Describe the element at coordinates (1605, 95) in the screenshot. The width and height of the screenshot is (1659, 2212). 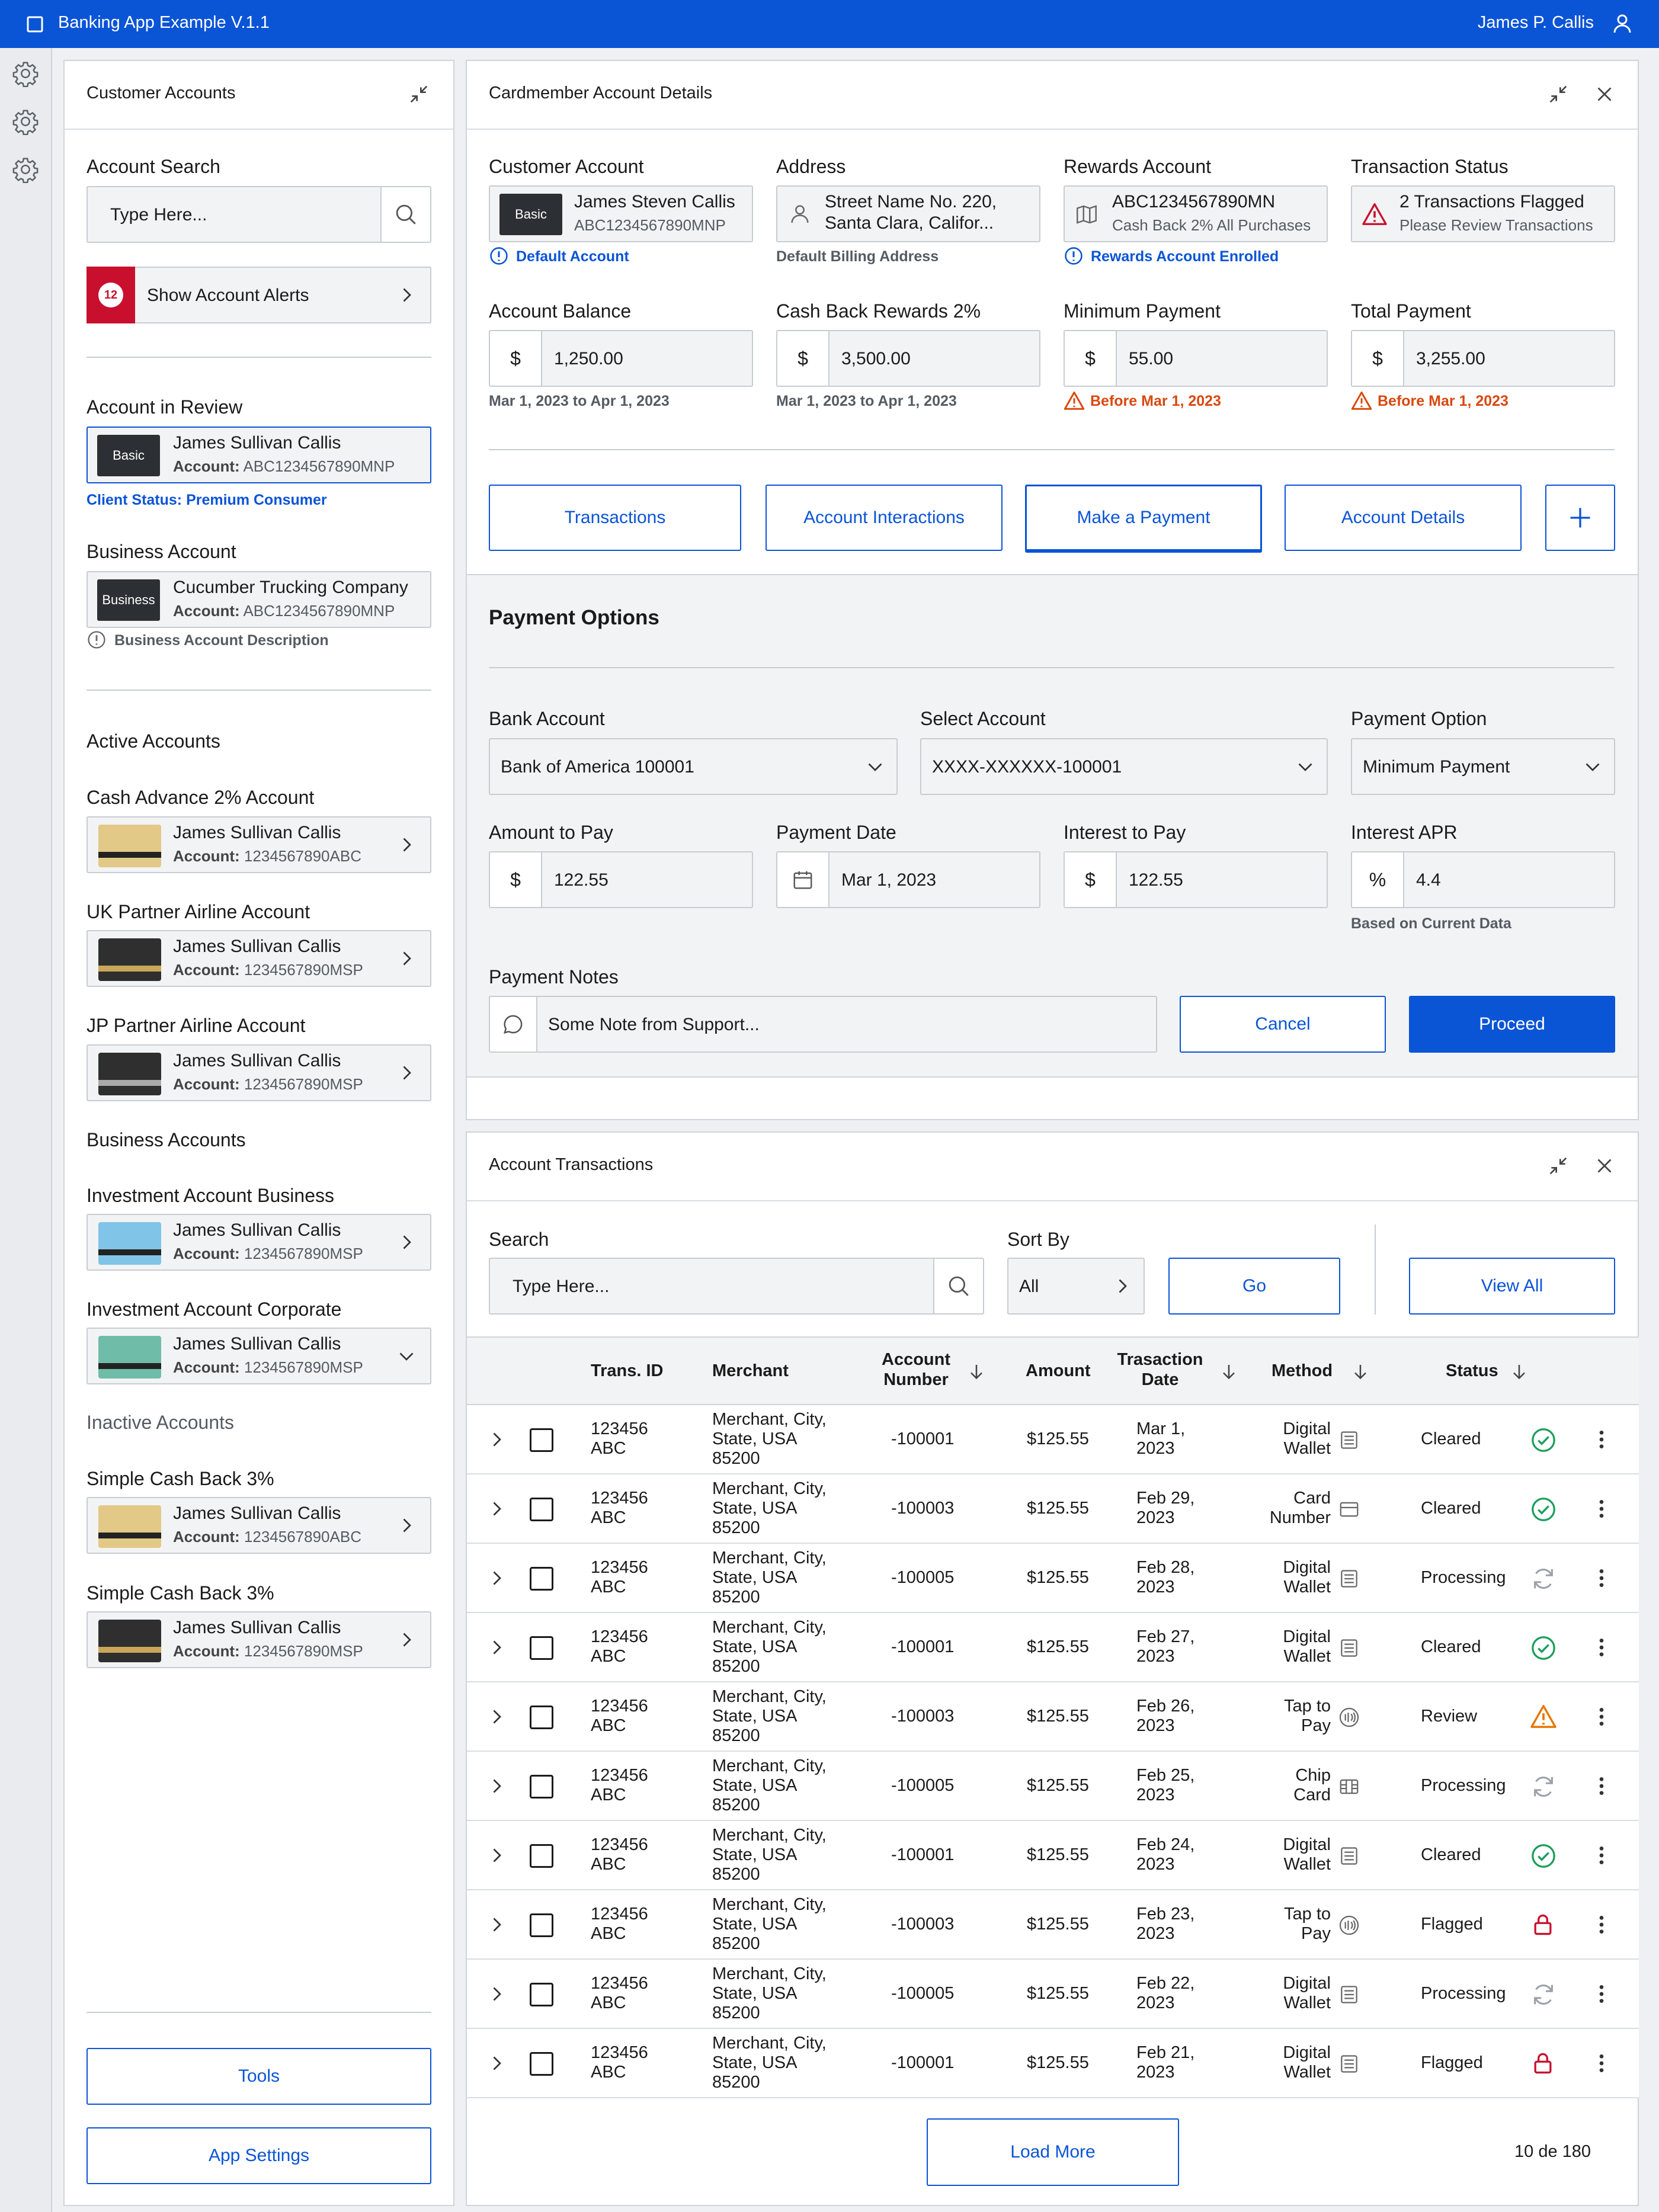
I see `close-icon` at that location.